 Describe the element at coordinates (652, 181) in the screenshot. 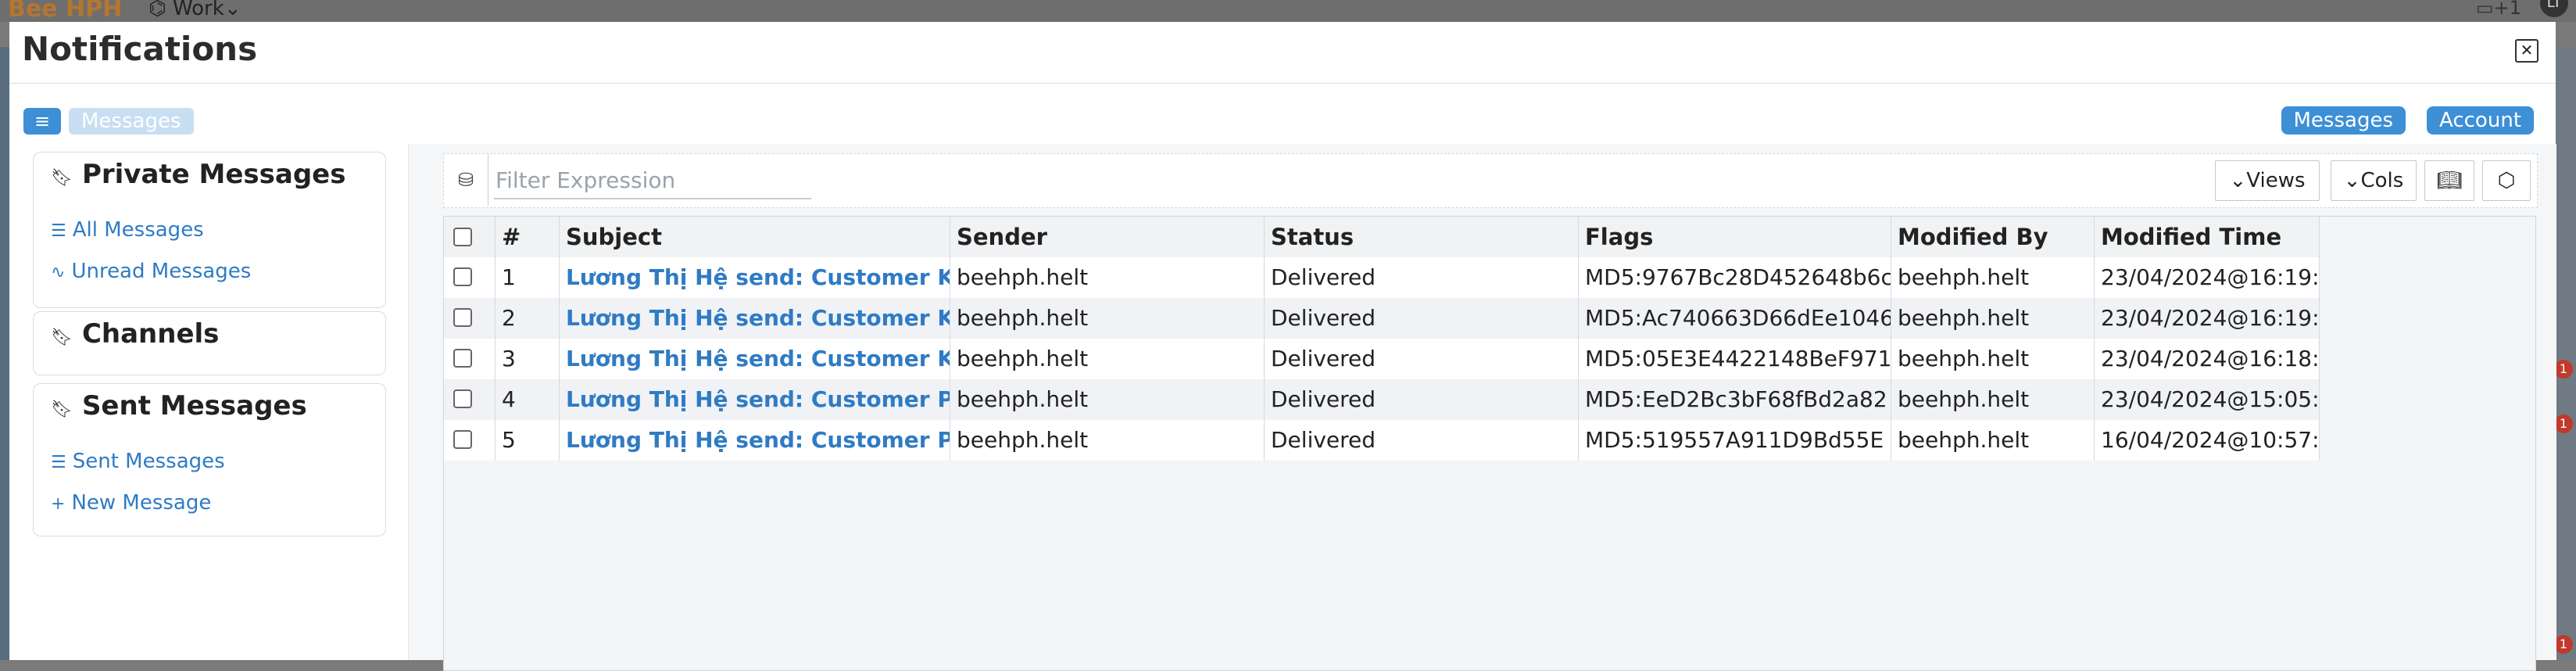

I see `filter-expression-input` at that location.